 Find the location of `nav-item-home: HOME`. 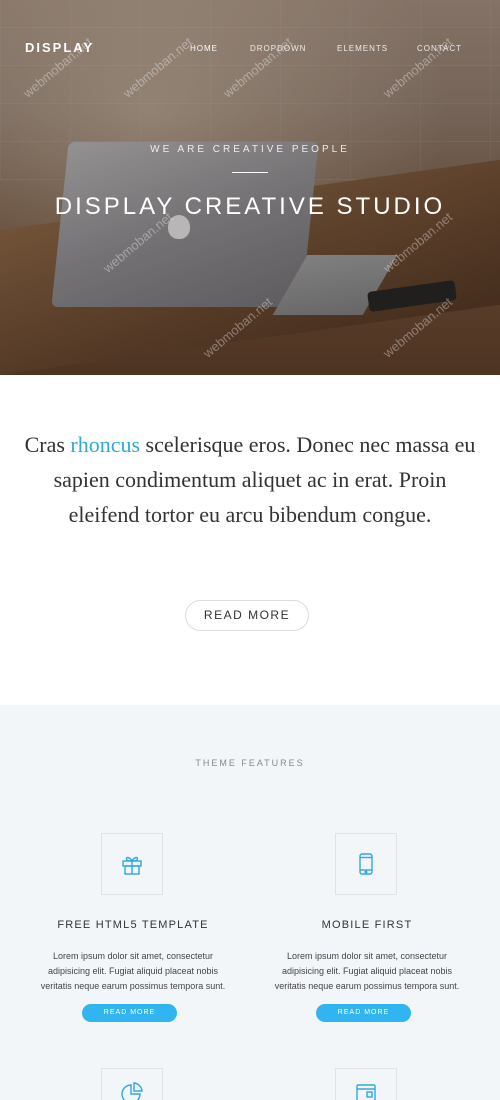

nav-item-home: HOME is located at coordinates (220, 48).